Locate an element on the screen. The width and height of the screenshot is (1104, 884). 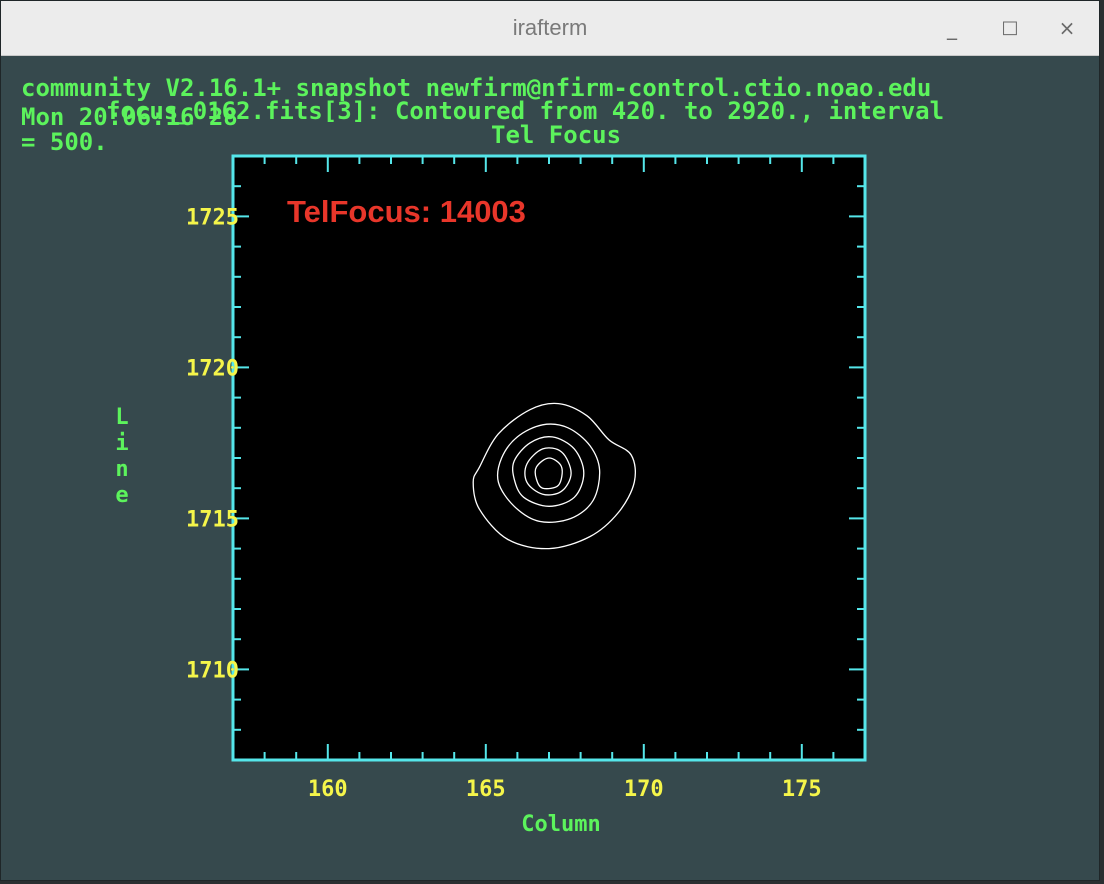
y-axis-label: Line is located at coordinates (121, 456).